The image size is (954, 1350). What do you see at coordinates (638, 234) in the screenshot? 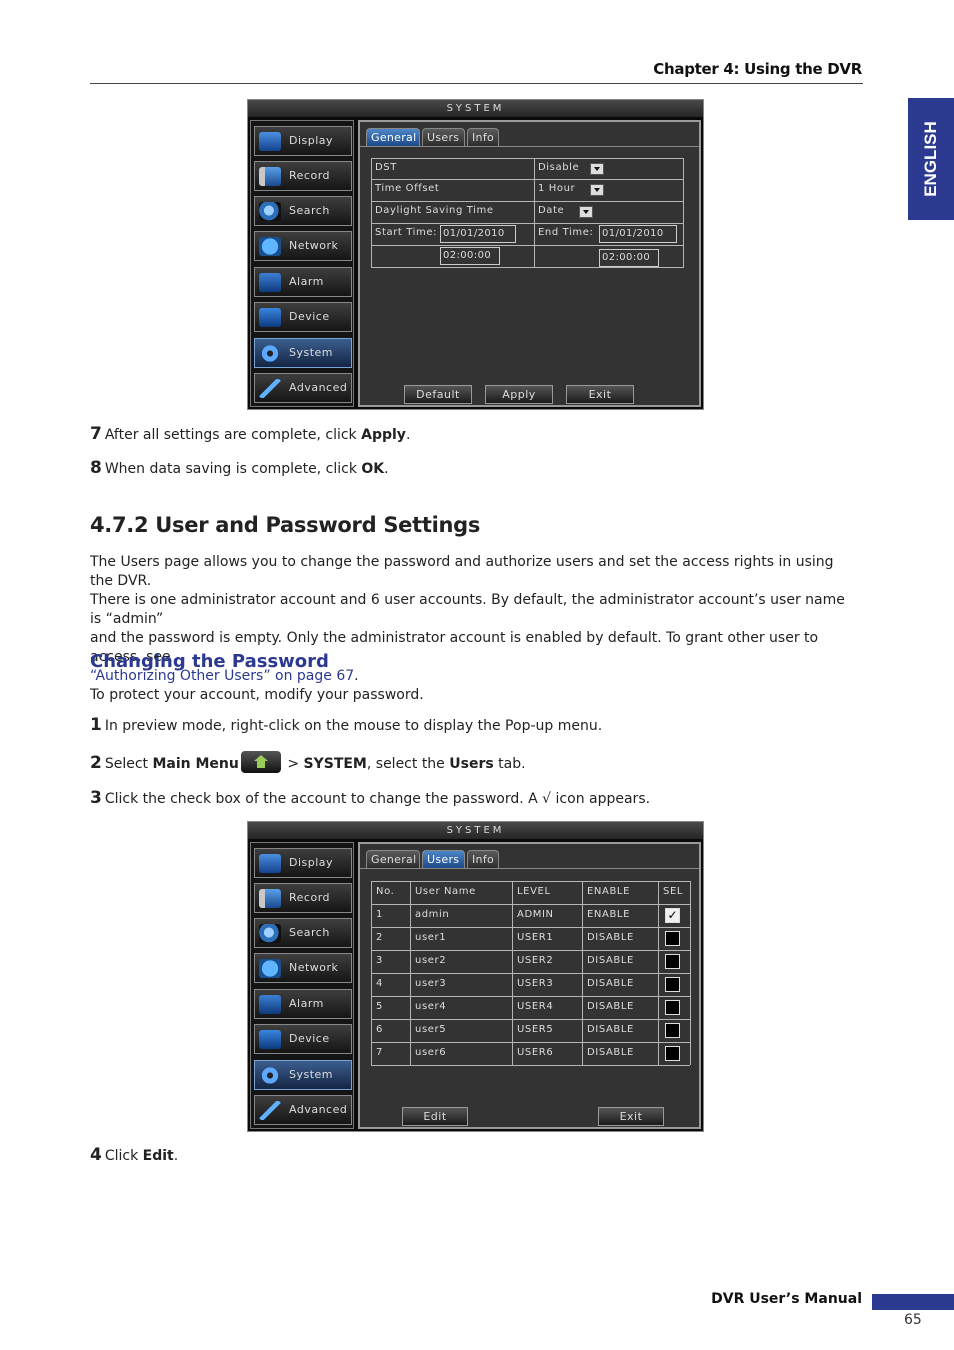
I see `end-date-field: 01/01/2010` at bounding box center [638, 234].